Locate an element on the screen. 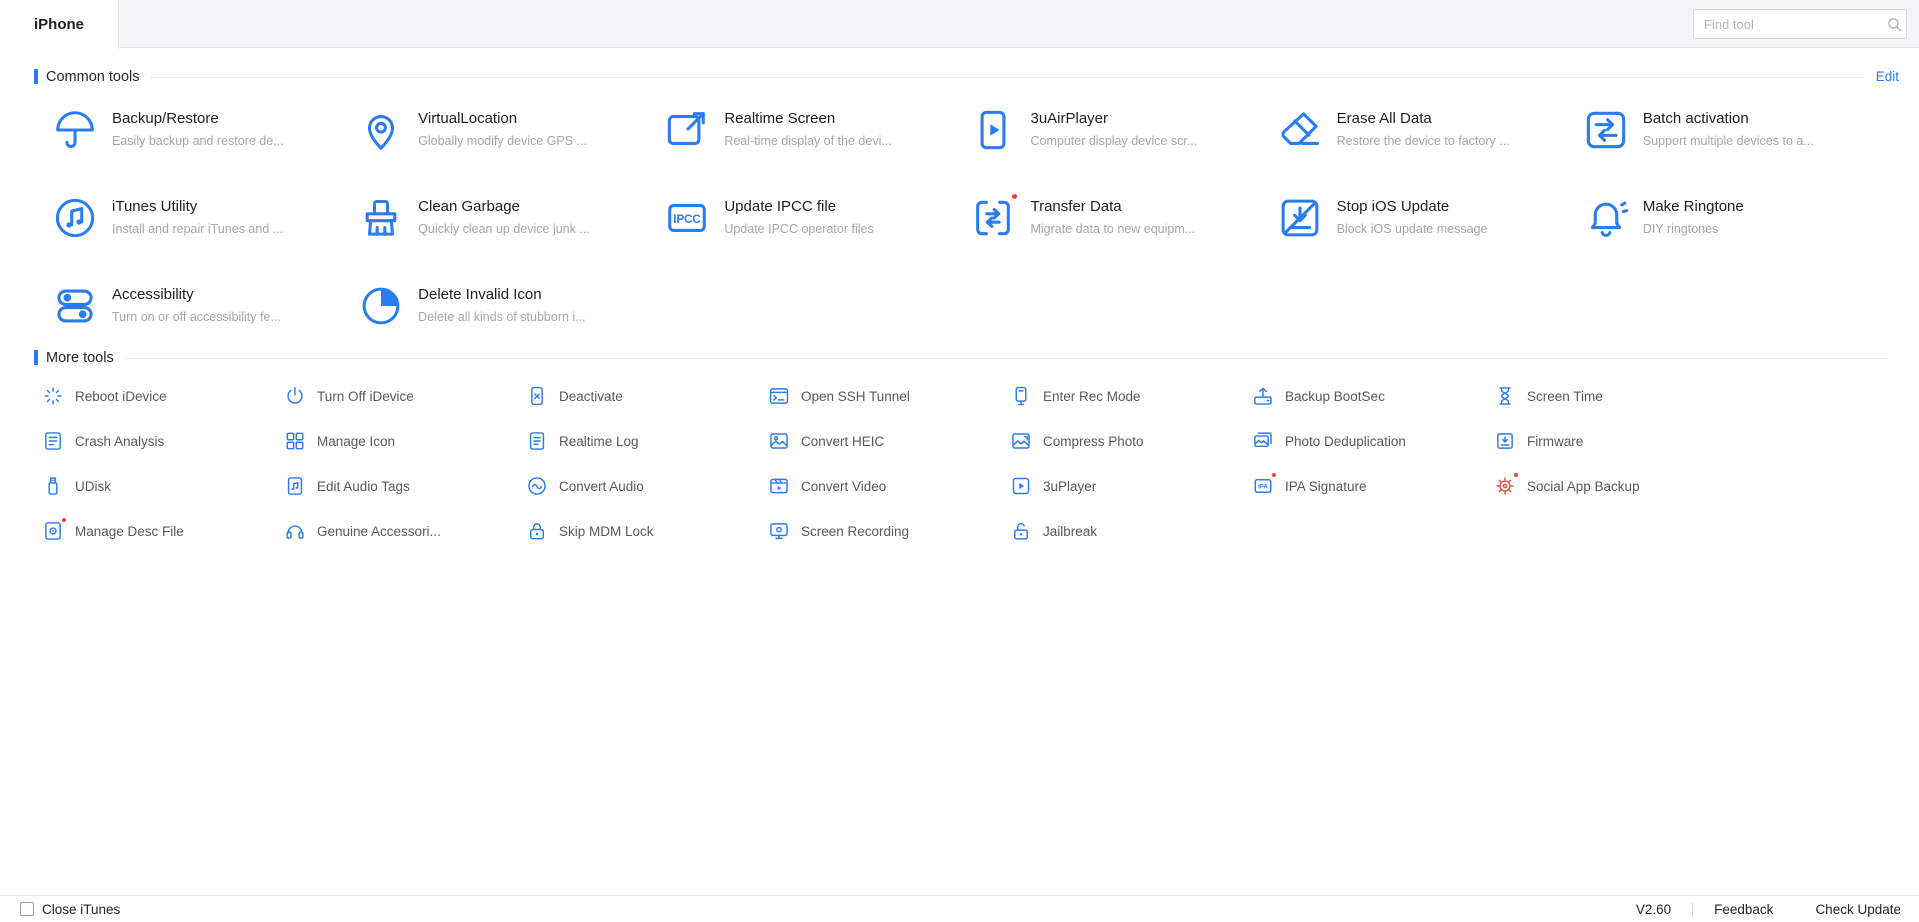 The height and width of the screenshot is (922, 1919). tool-title: Batch activation is located at coordinates (1695, 118).